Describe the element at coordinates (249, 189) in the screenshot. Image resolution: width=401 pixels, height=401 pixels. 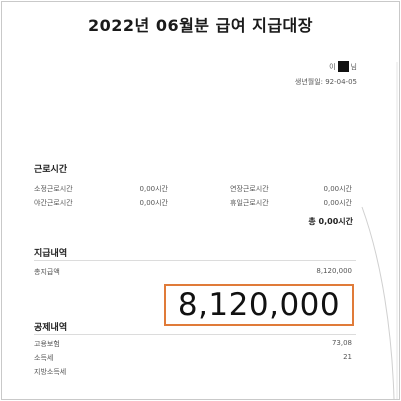
I see `work-hours-label: 연장근로시간` at that location.